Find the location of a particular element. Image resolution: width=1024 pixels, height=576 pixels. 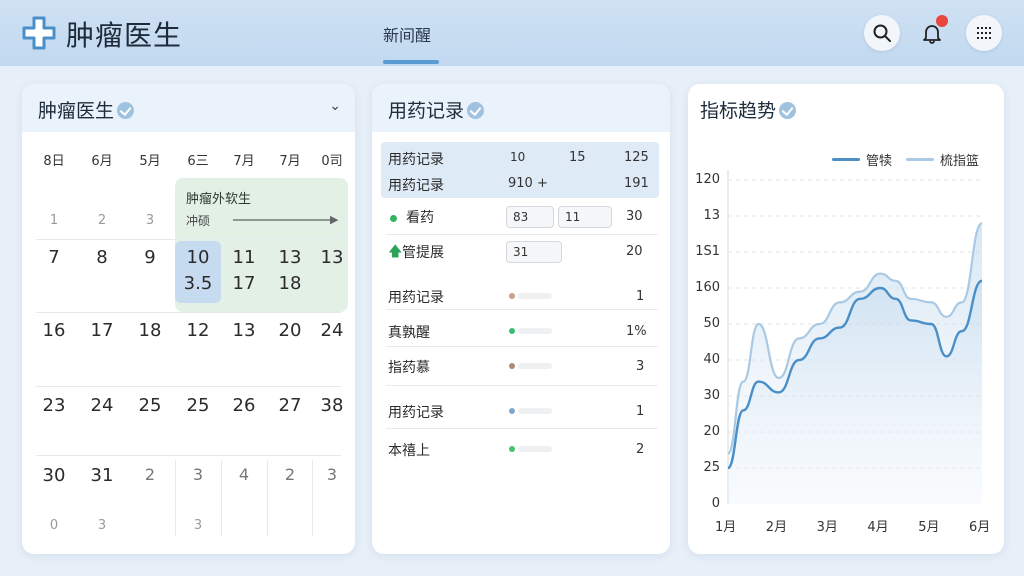

calendar-day: 0 is located at coordinates (54, 525).